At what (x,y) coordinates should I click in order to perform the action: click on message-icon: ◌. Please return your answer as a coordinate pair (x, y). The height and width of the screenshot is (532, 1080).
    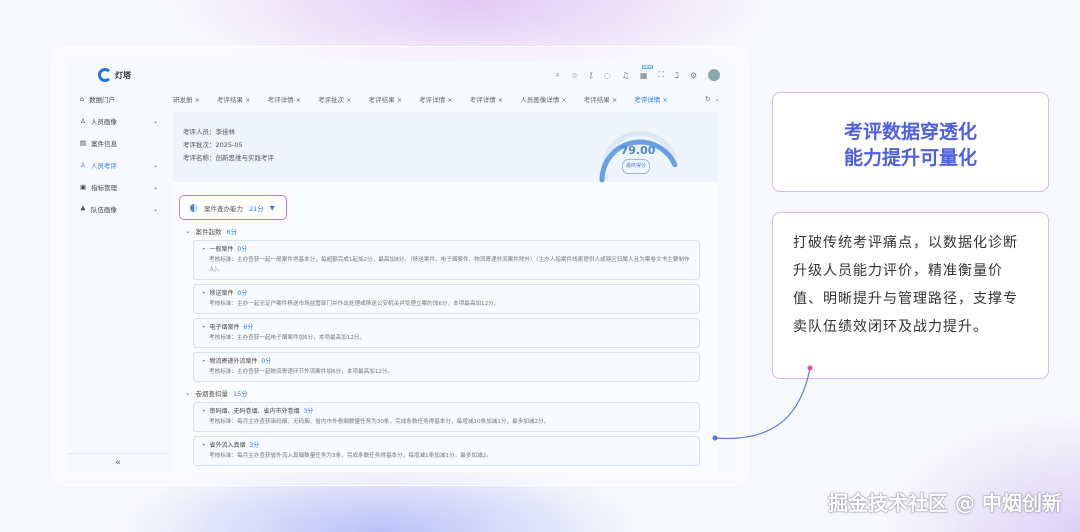
    Looking at the image, I should click on (607, 75).